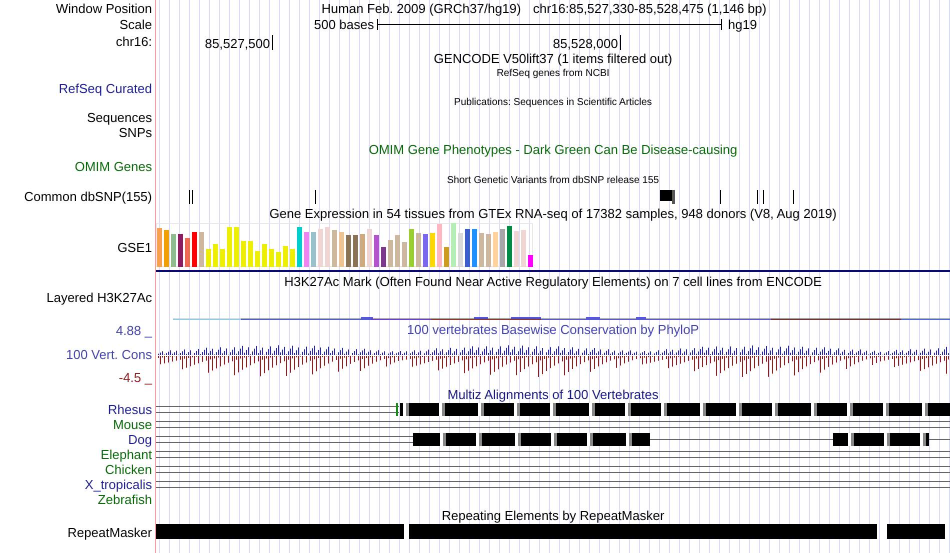 The height and width of the screenshot is (553, 950). What do you see at coordinates (134, 247) in the screenshot?
I see `track-label: GSE1` at bounding box center [134, 247].